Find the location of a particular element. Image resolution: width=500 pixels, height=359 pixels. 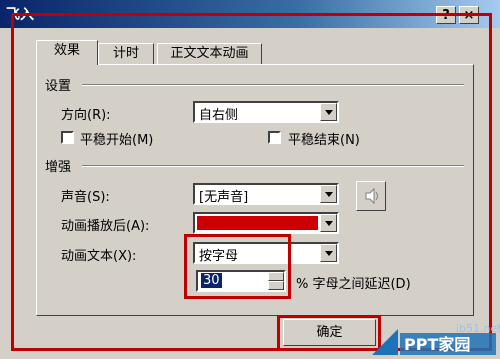

after-animation-dropdown is located at coordinates (266, 223).